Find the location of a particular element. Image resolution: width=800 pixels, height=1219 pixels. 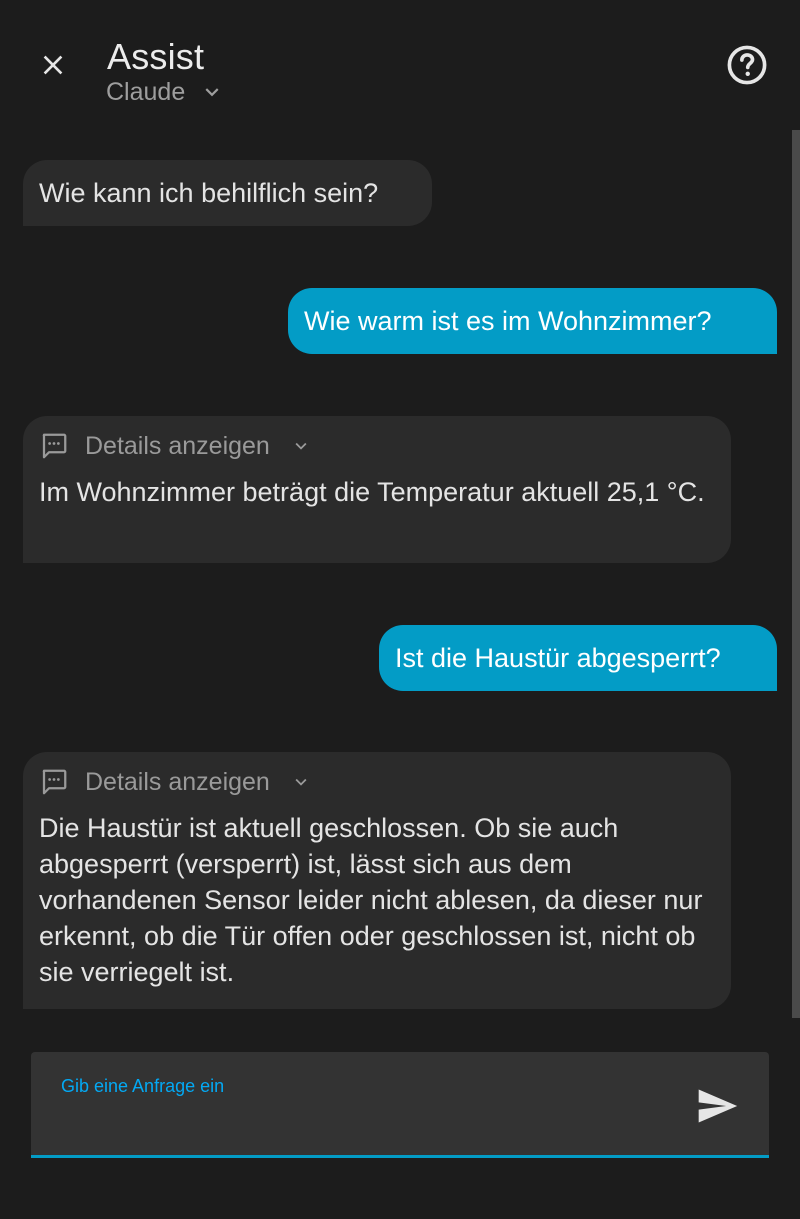

agent-selector: Claude is located at coordinates (165, 92).